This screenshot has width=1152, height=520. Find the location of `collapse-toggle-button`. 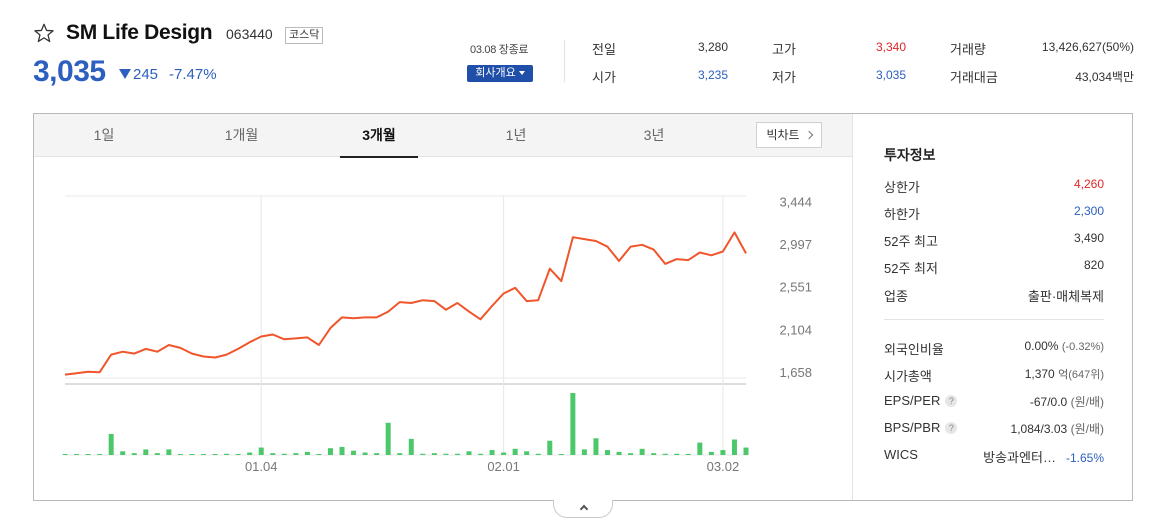

collapse-toggle-button is located at coordinates (583, 509).